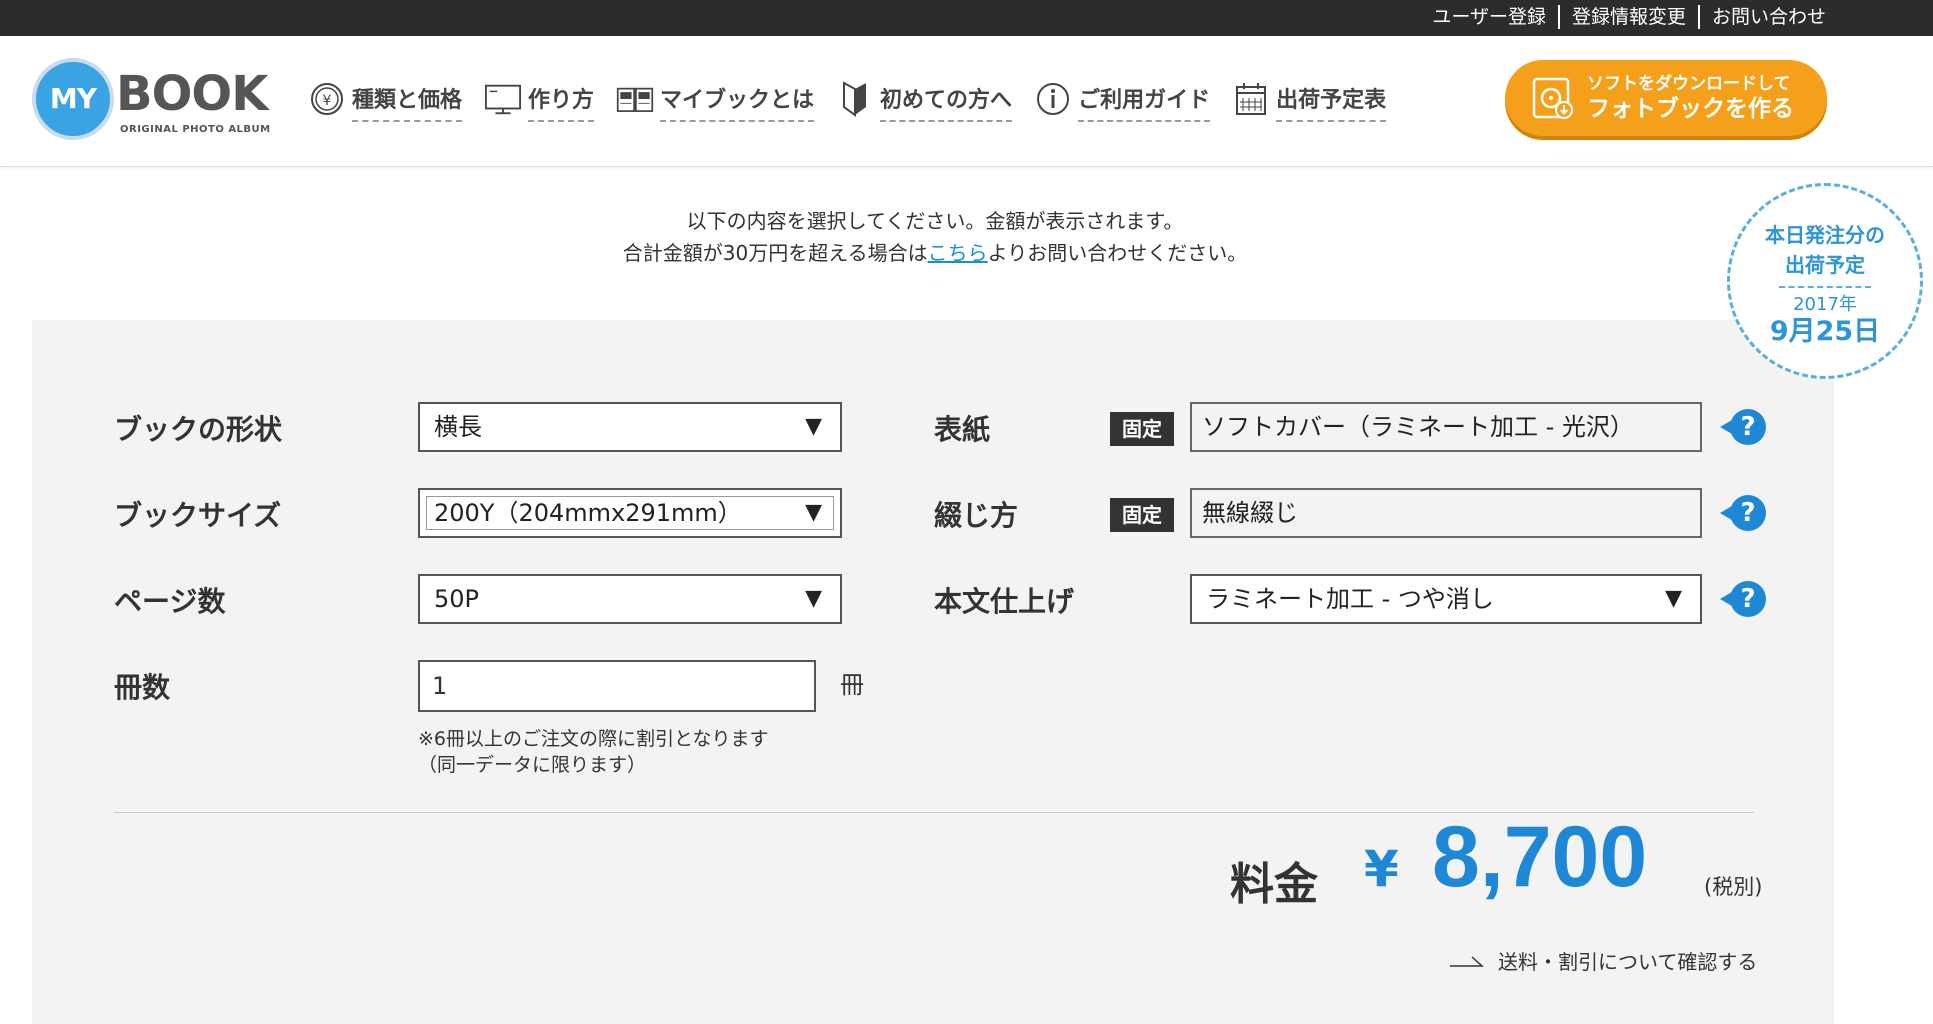 The height and width of the screenshot is (1024, 1933). Describe the element at coordinates (1630, 17) in the screenshot. I see `account-edit-link: 登録情報変更` at that location.